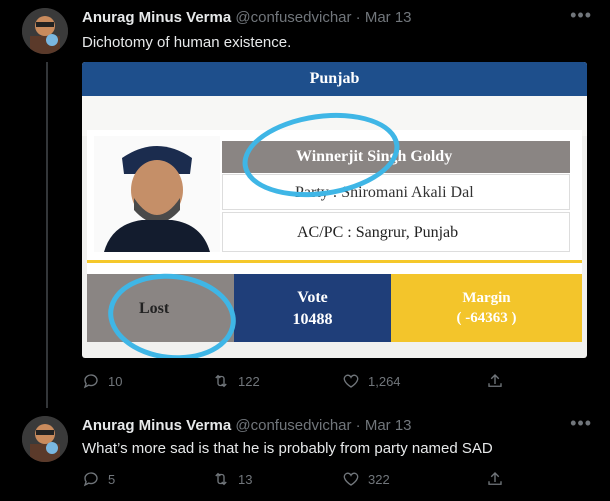 This screenshot has width=610, height=501. I want to click on margin-label: Margin, so click(486, 298).